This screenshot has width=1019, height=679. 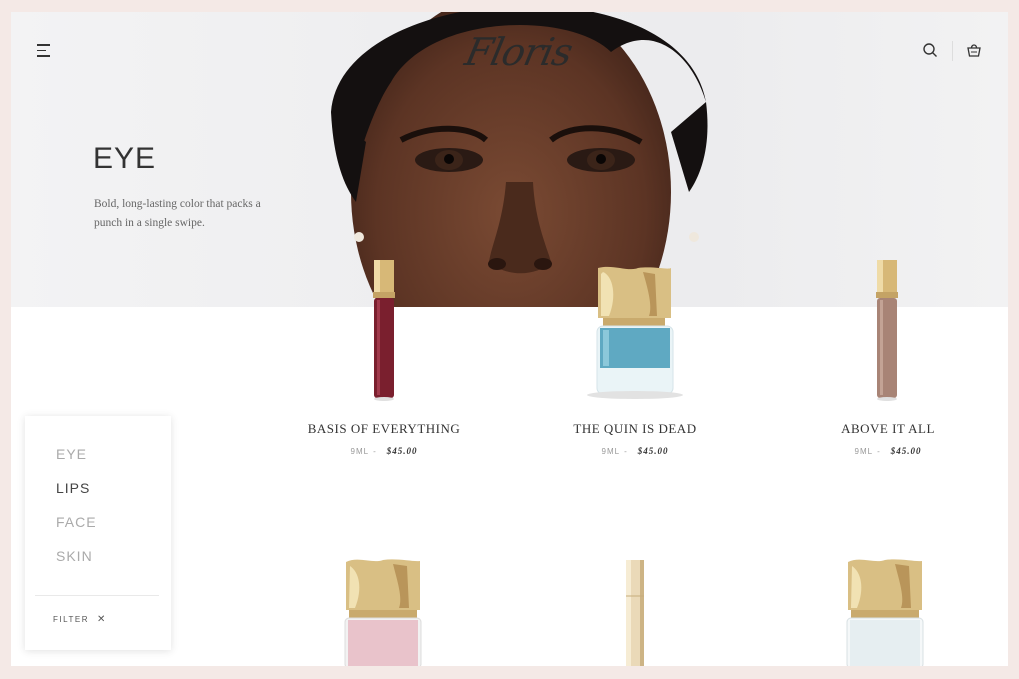 I want to click on filter-toggle-button: FILTER ✕, so click(x=80, y=619).